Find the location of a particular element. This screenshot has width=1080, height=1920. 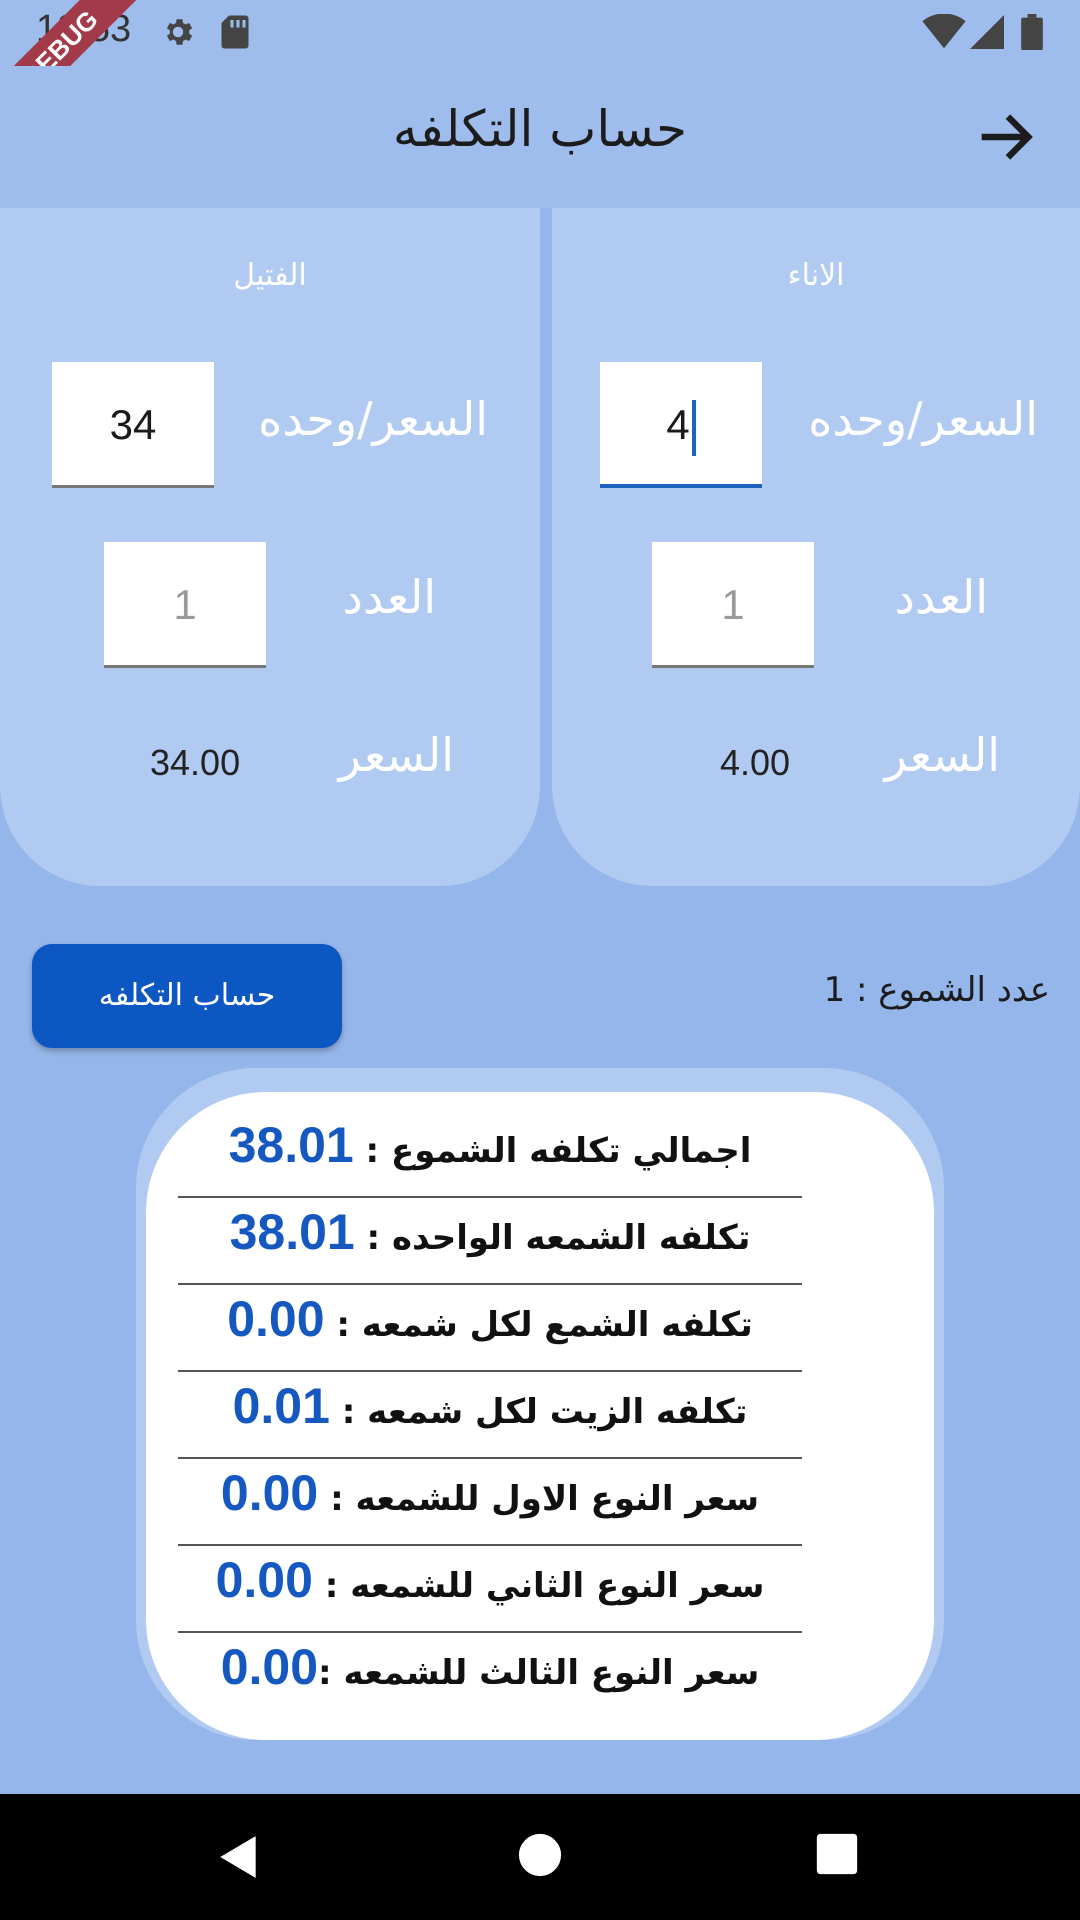

app-bar: حساب التكلفه is located at coordinates (540, 137).